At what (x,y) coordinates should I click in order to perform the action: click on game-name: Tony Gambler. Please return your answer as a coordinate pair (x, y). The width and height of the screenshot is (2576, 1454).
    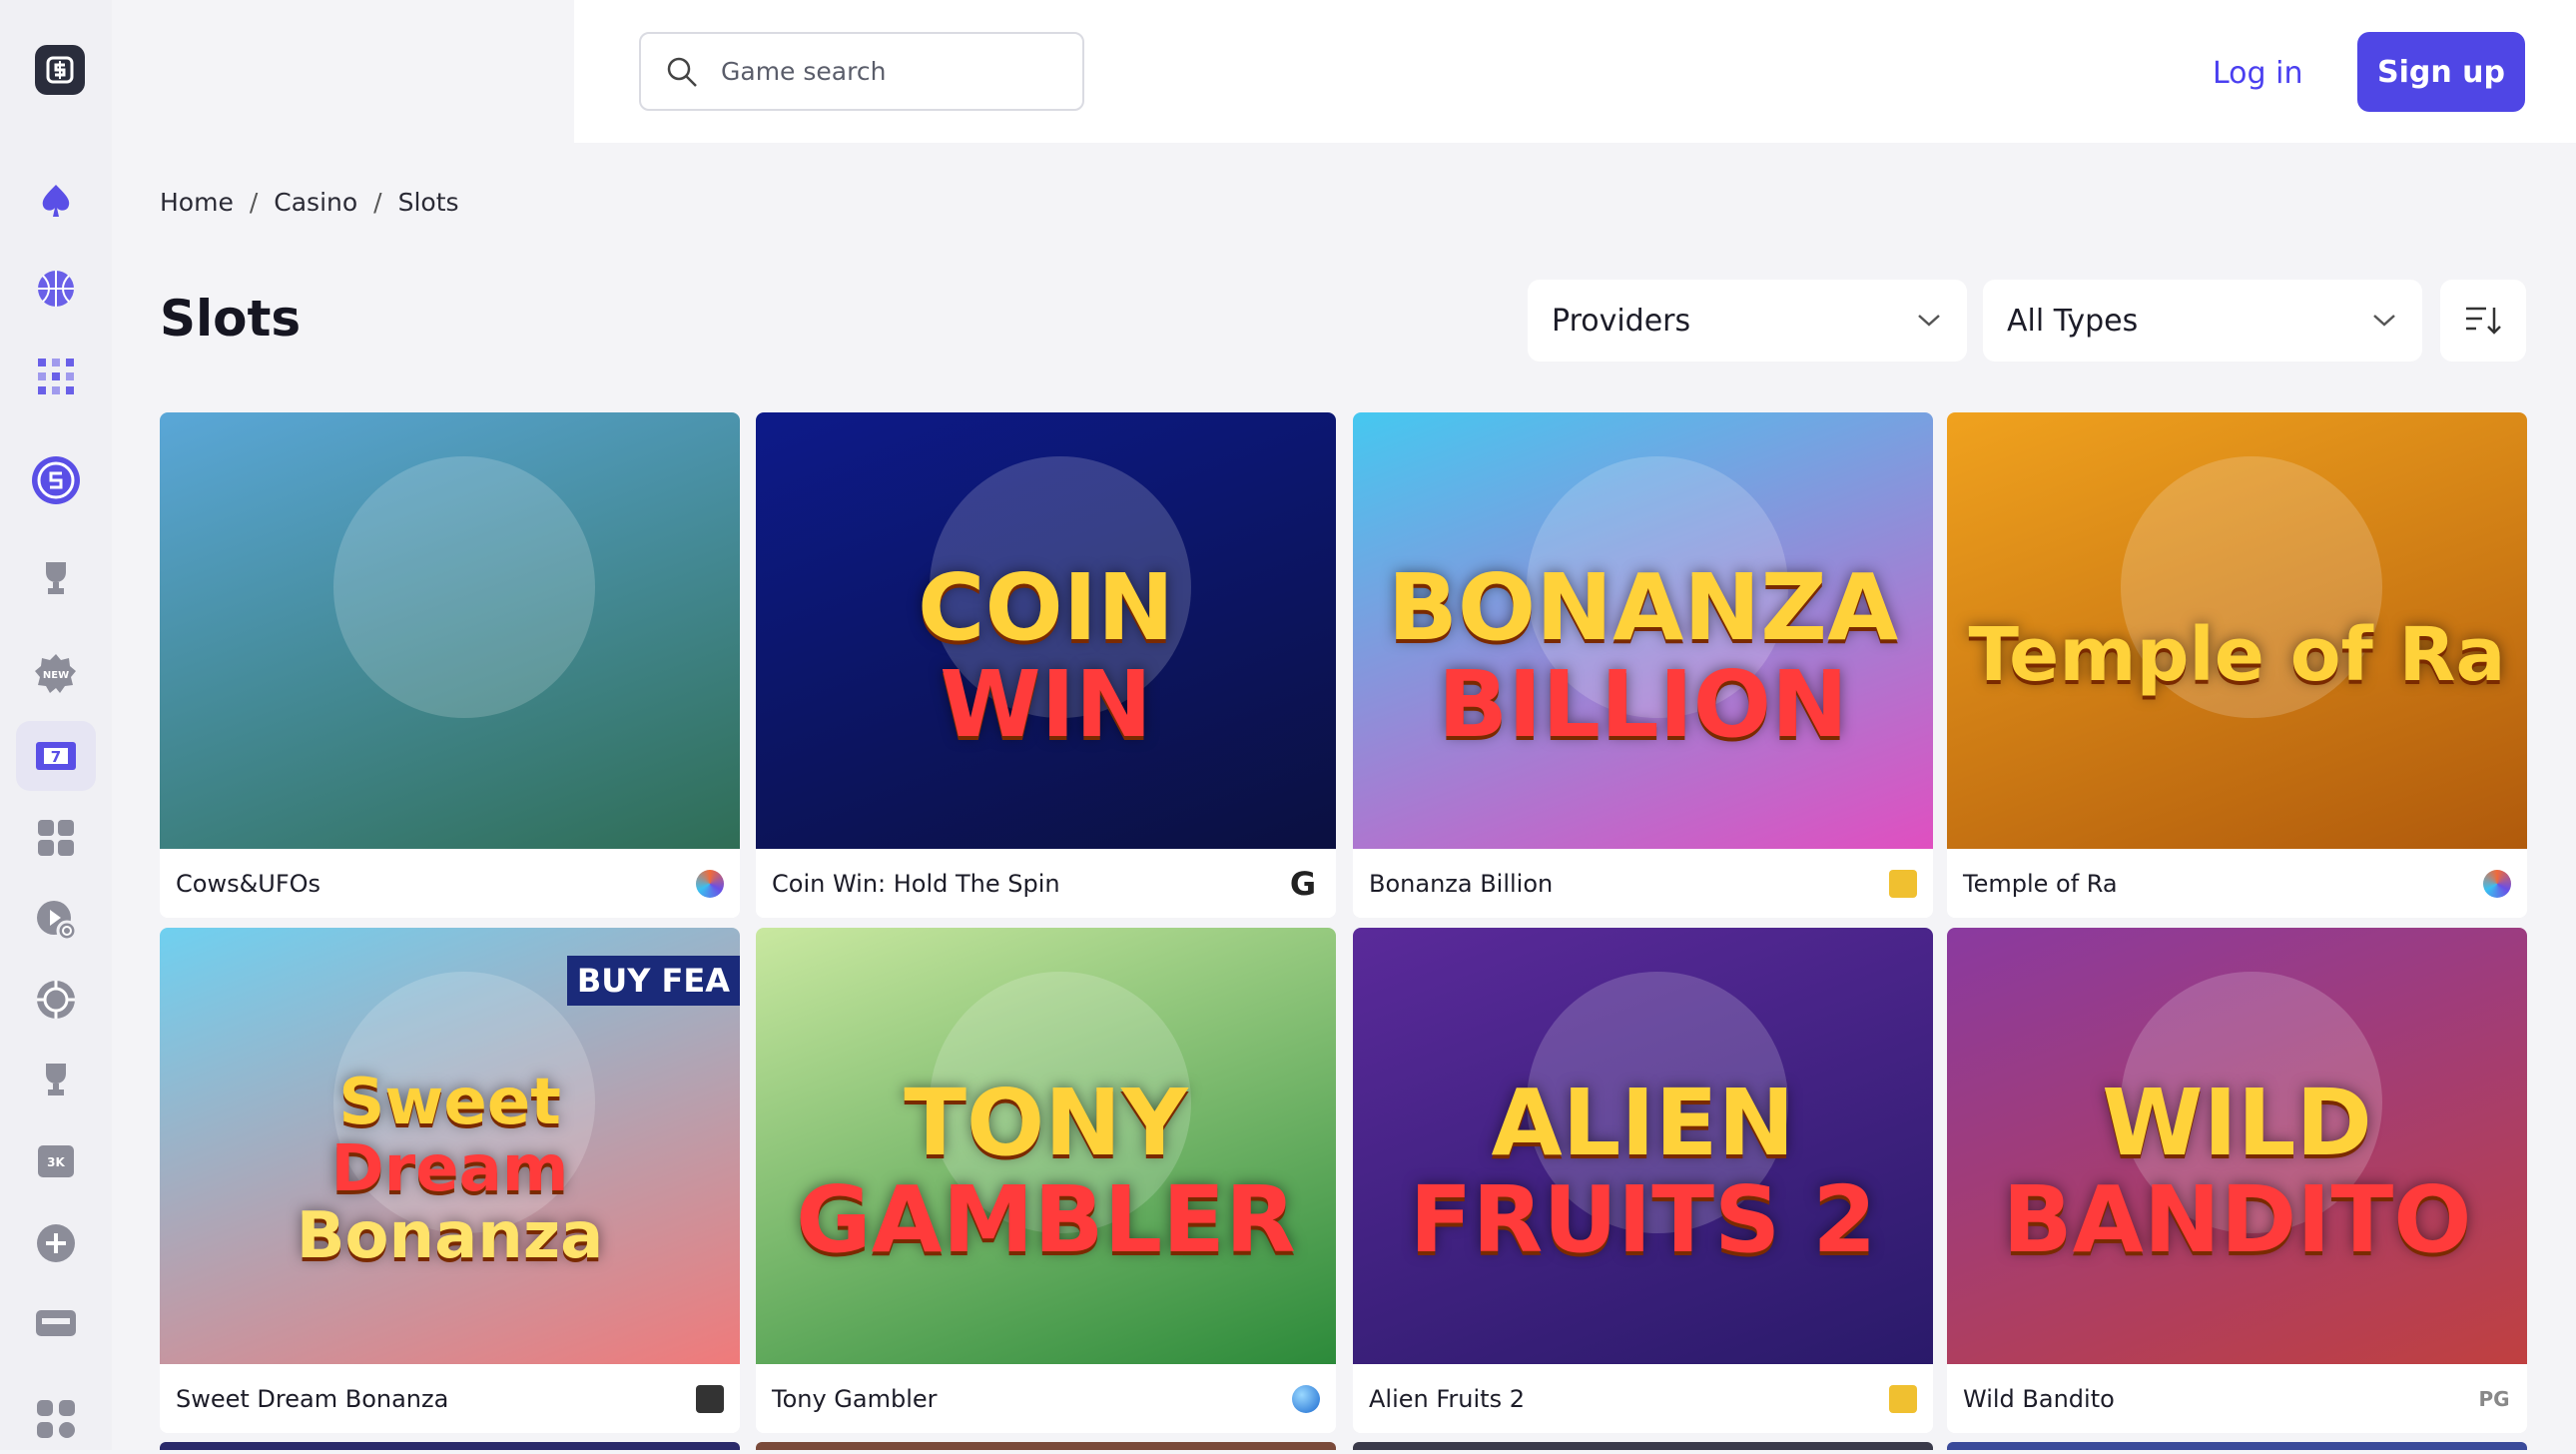
    Looking at the image, I should click on (855, 1398).